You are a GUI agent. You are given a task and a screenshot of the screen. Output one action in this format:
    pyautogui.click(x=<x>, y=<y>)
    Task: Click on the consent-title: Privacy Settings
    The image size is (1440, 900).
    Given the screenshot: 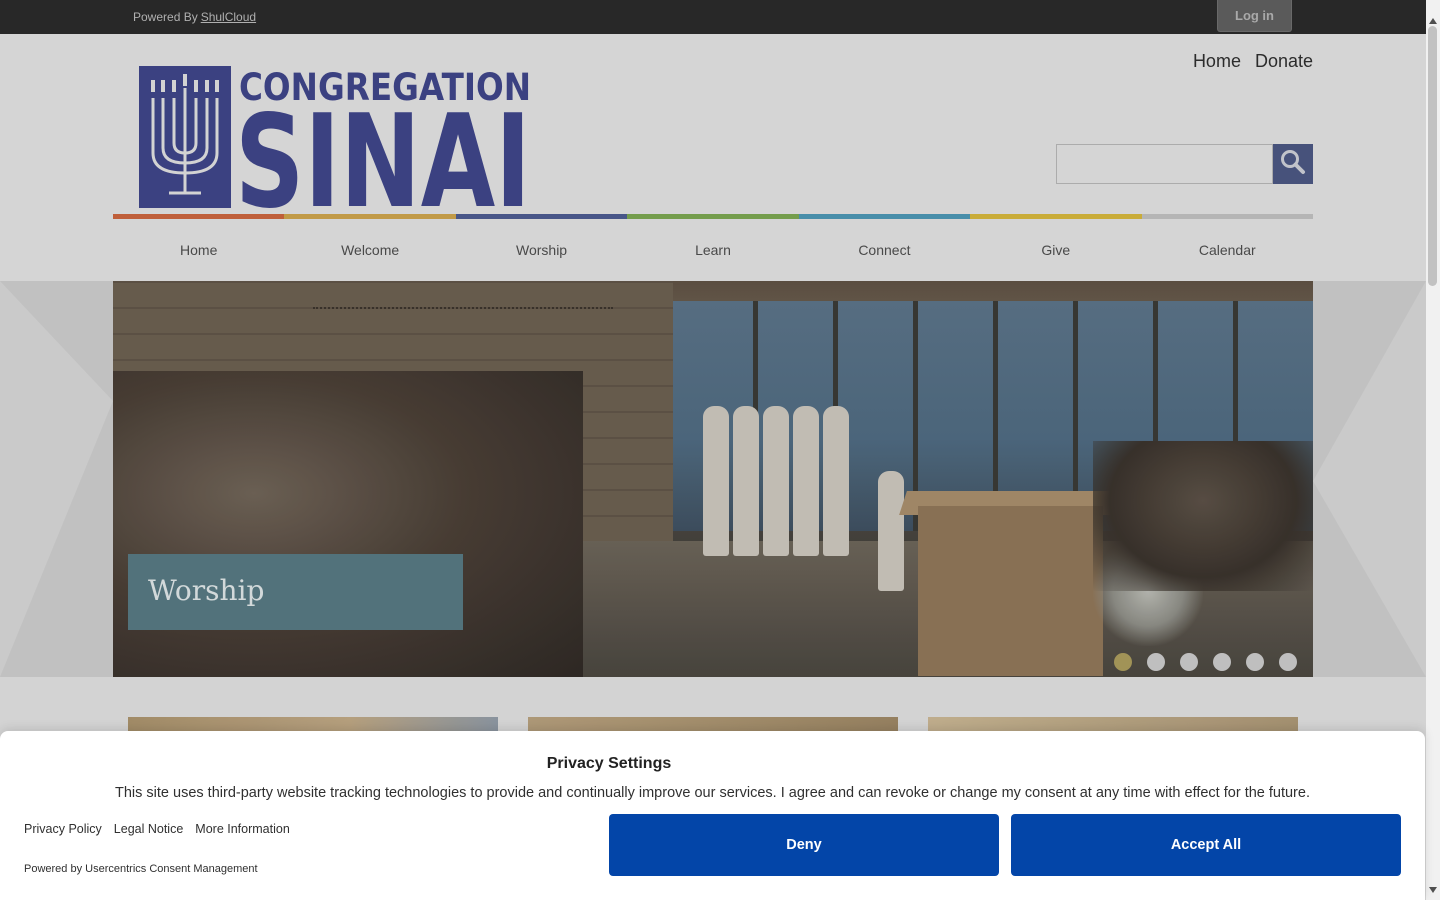 What is the action you would take?
    pyautogui.click(x=609, y=763)
    